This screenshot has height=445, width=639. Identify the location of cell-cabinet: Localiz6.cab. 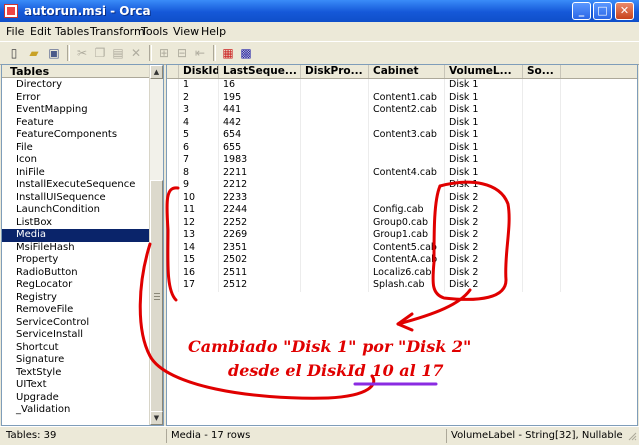
(407, 272).